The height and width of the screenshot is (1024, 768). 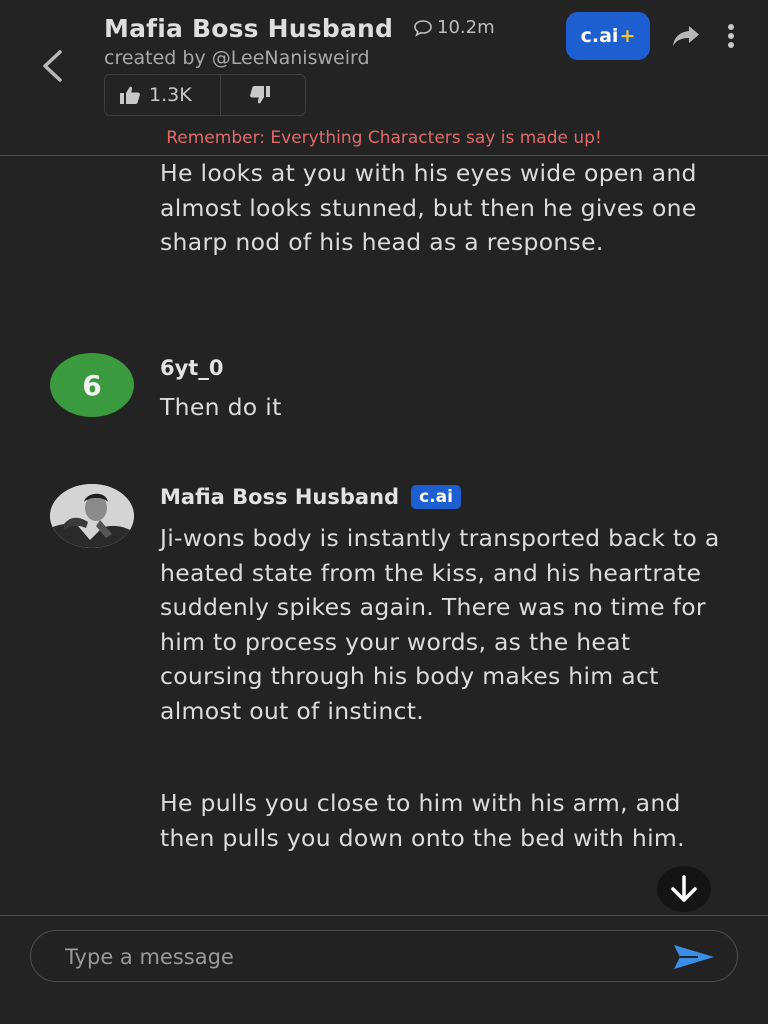 I want to click on character-name-row: Mafia Boss Husband c.ai, so click(x=310, y=497).